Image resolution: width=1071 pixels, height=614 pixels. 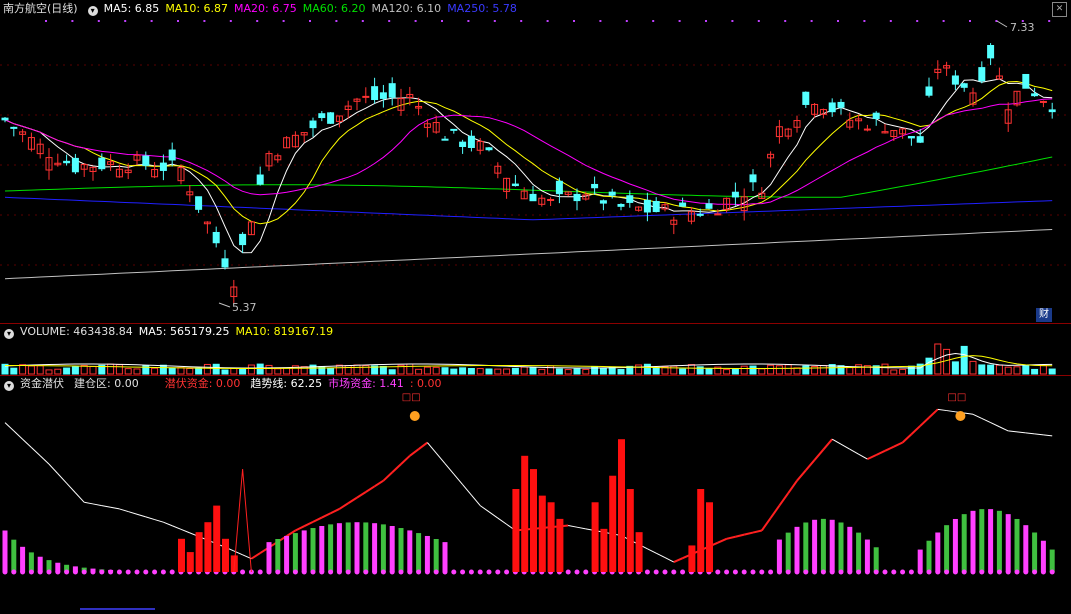 What do you see at coordinates (414, 416) in the screenshot?
I see `marker-1-icon` at bounding box center [414, 416].